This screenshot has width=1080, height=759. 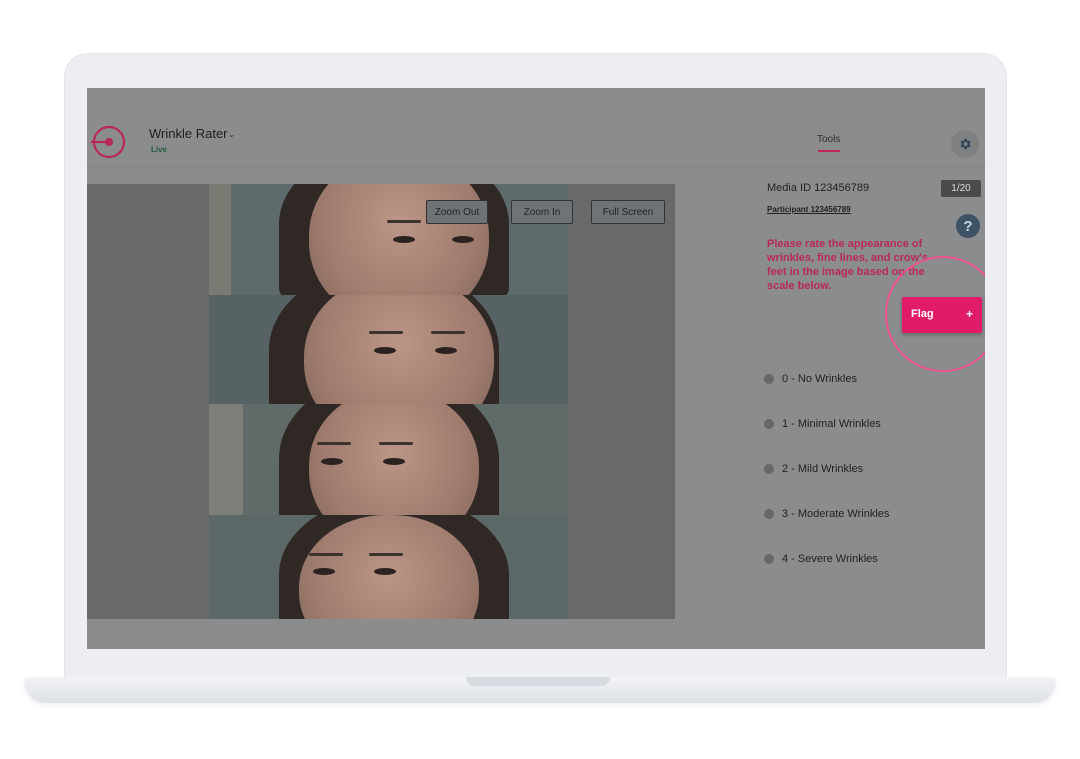 I want to click on rating-option-label: 1 - Minimal Wrinkles, so click(x=831, y=424).